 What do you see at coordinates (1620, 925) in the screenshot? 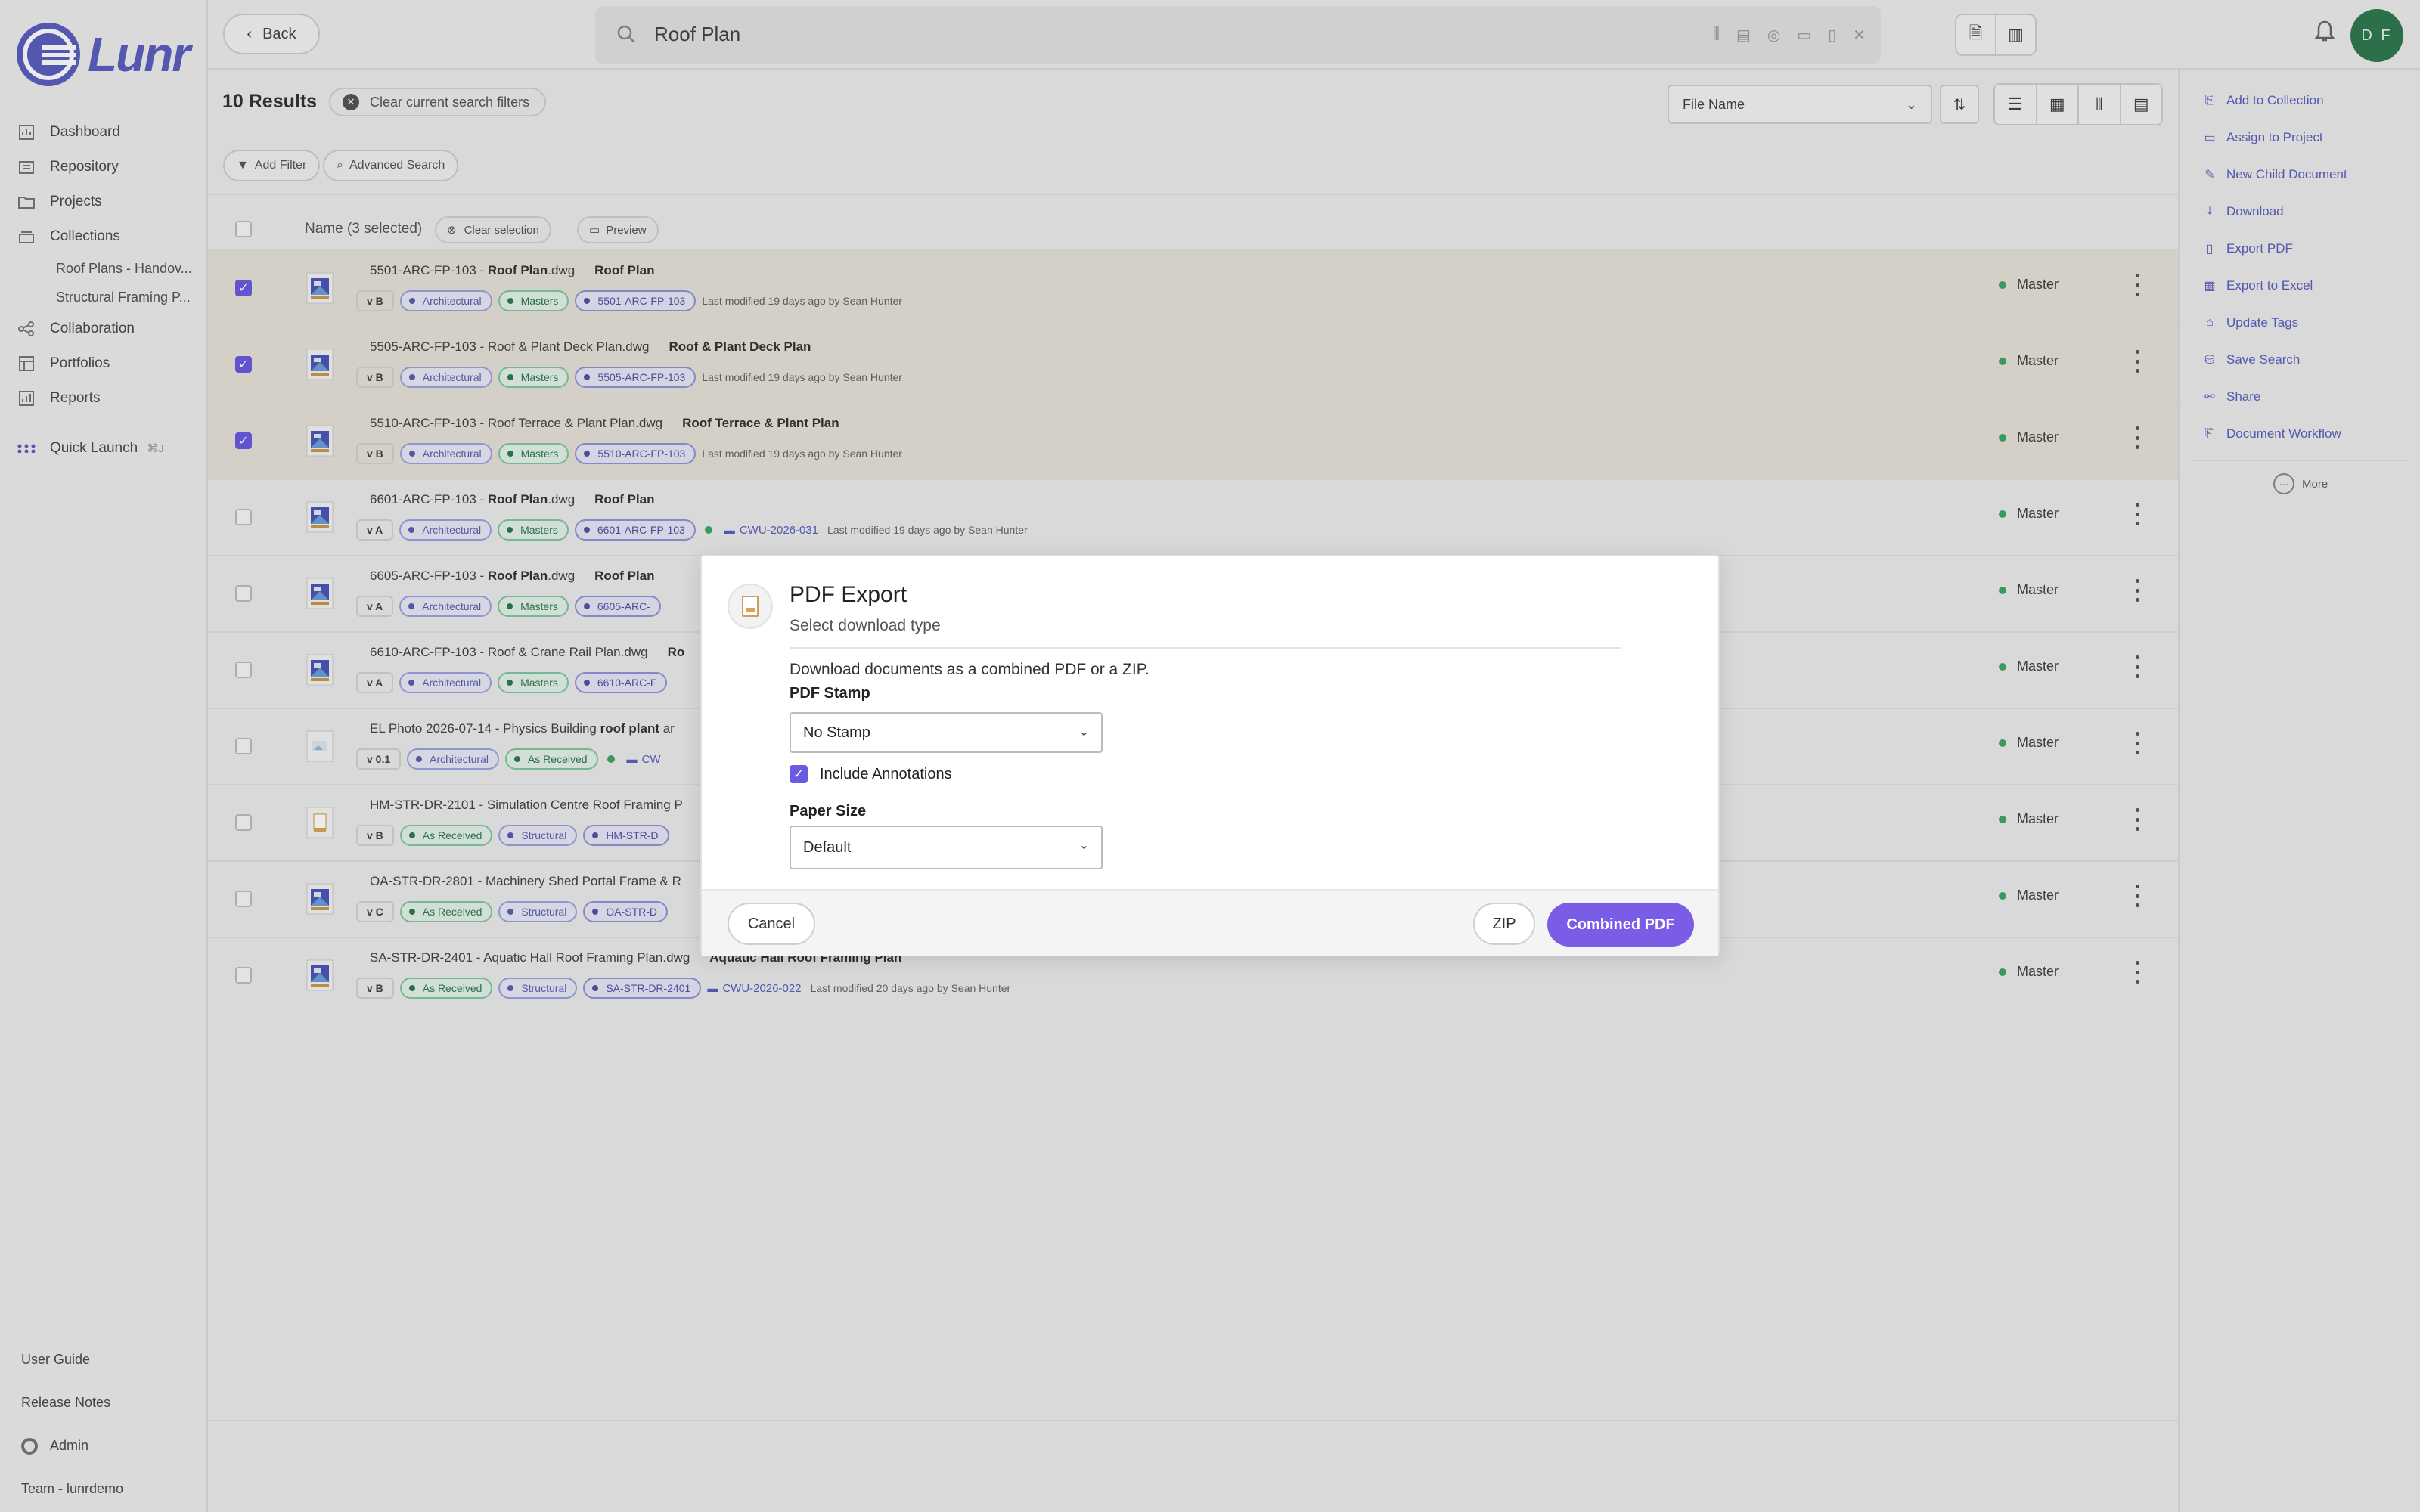
I see `combined-pdf-button: Combined PDF` at bounding box center [1620, 925].